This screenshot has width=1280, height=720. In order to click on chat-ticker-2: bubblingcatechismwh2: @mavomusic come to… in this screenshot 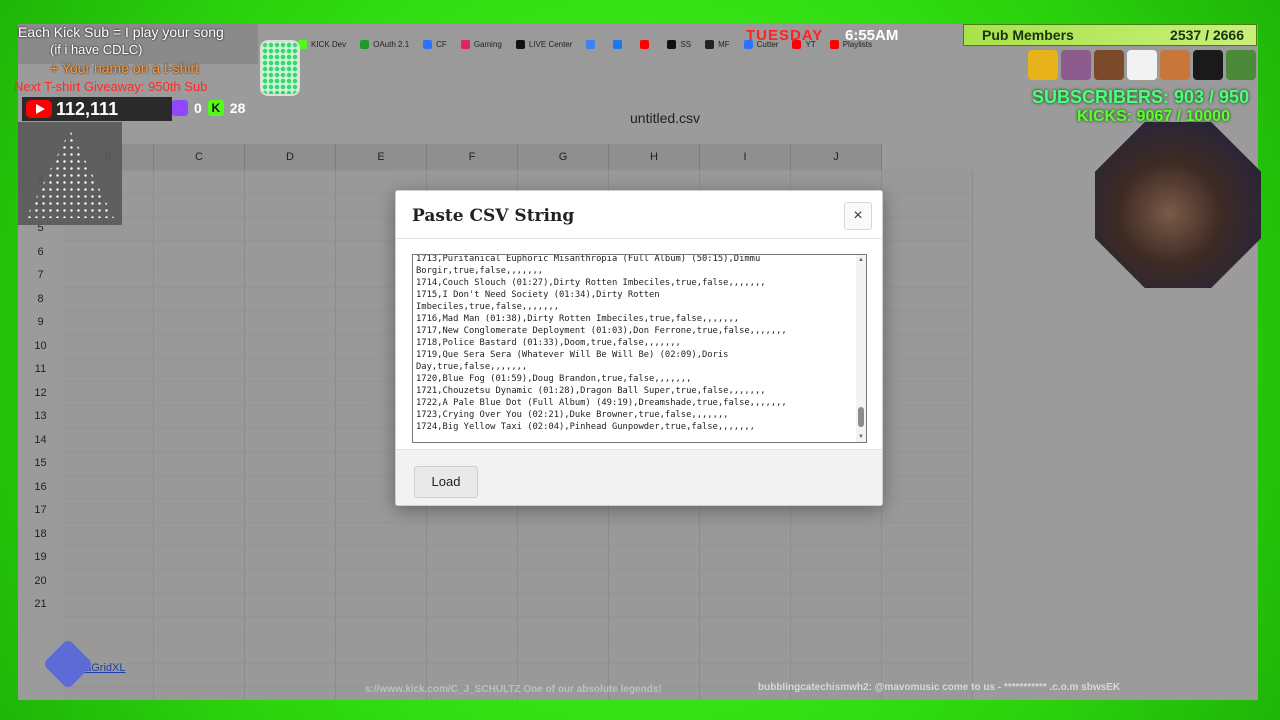, I will do `click(939, 687)`.